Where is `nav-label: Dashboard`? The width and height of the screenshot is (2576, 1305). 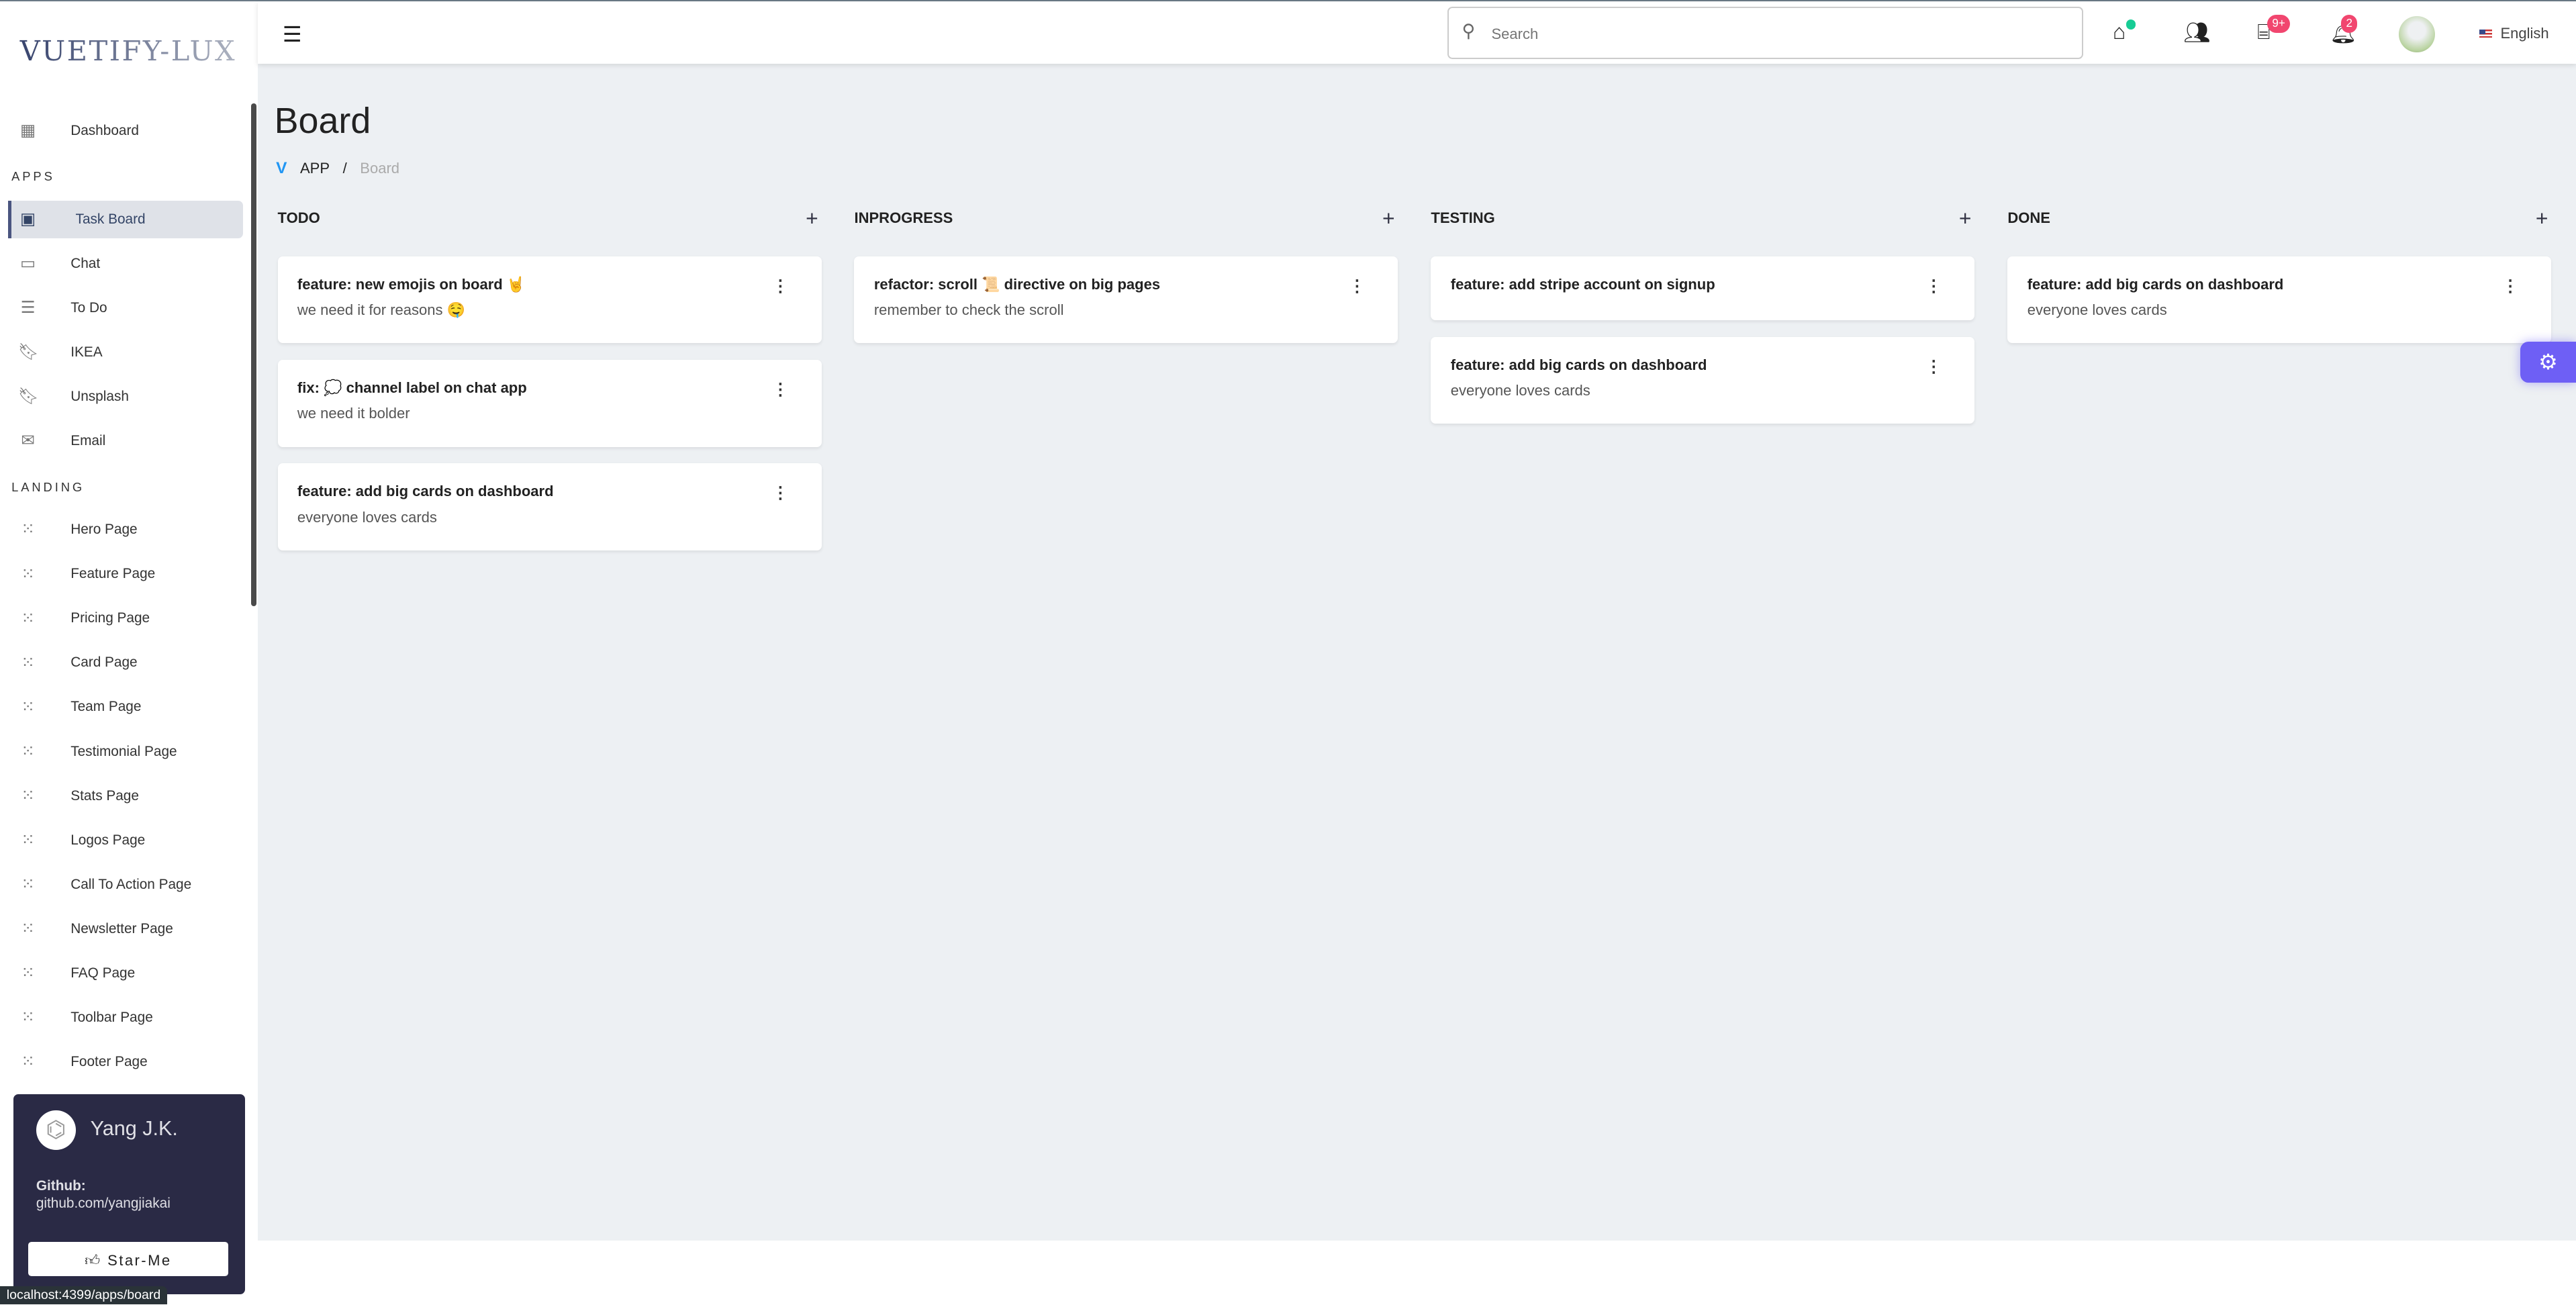
nav-label: Dashboard is located at coordinates (104, 130).